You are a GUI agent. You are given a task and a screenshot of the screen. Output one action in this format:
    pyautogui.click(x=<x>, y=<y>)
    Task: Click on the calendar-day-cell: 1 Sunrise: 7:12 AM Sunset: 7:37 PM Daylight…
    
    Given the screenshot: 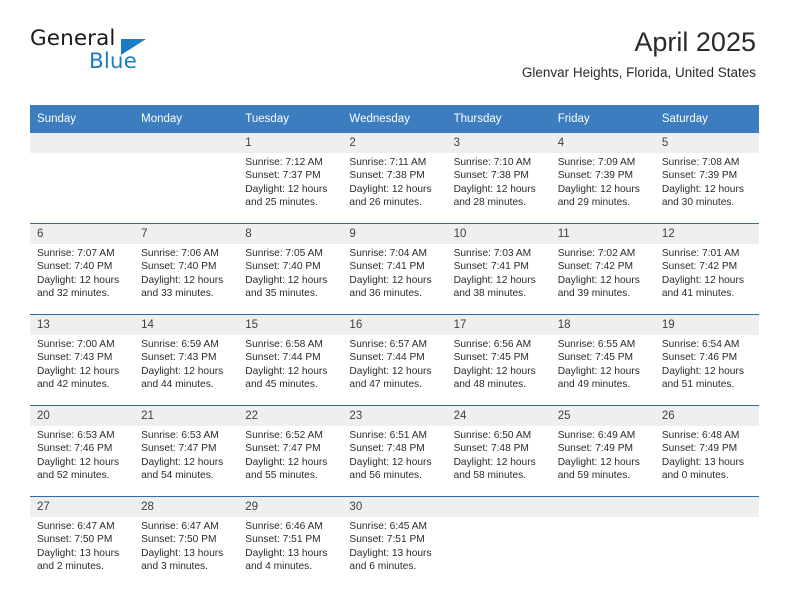 What is the action you would take?
    pyautogui.click(x=290, y=178)
    